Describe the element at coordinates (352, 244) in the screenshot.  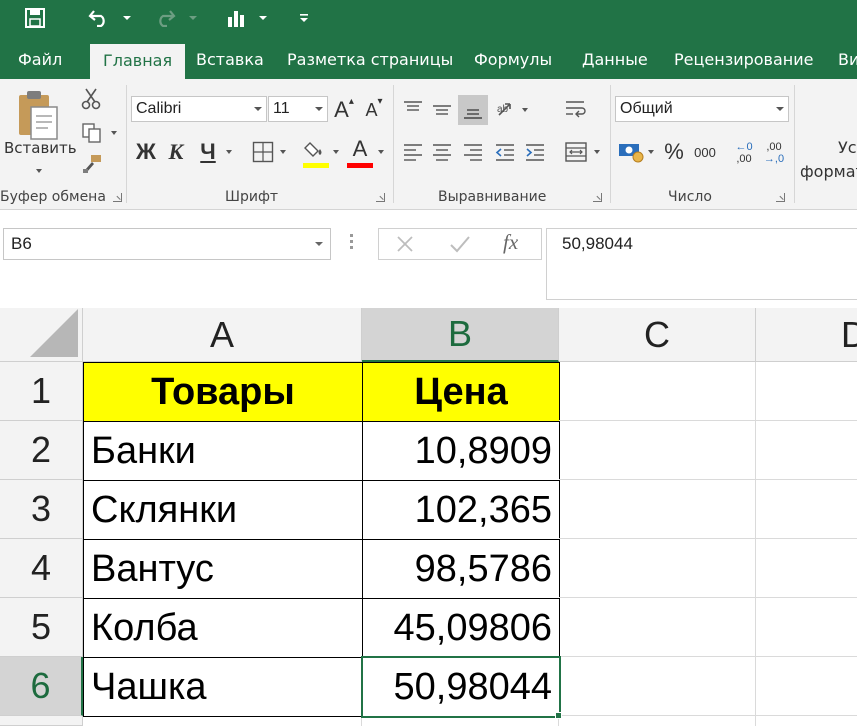
I see `formula-bar-grip-icon` at that location.